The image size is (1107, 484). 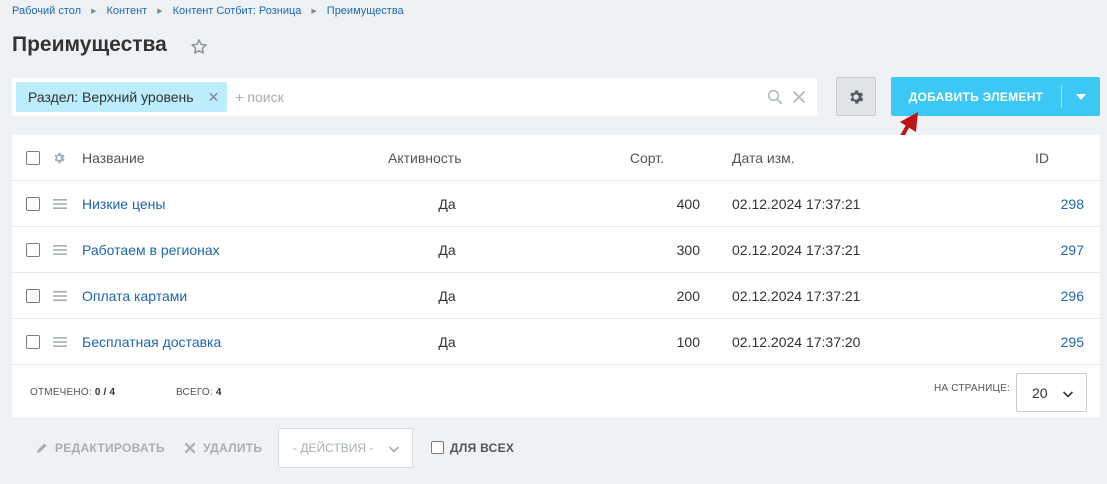 I want to click on settings-button, so click(x=856, y=96).